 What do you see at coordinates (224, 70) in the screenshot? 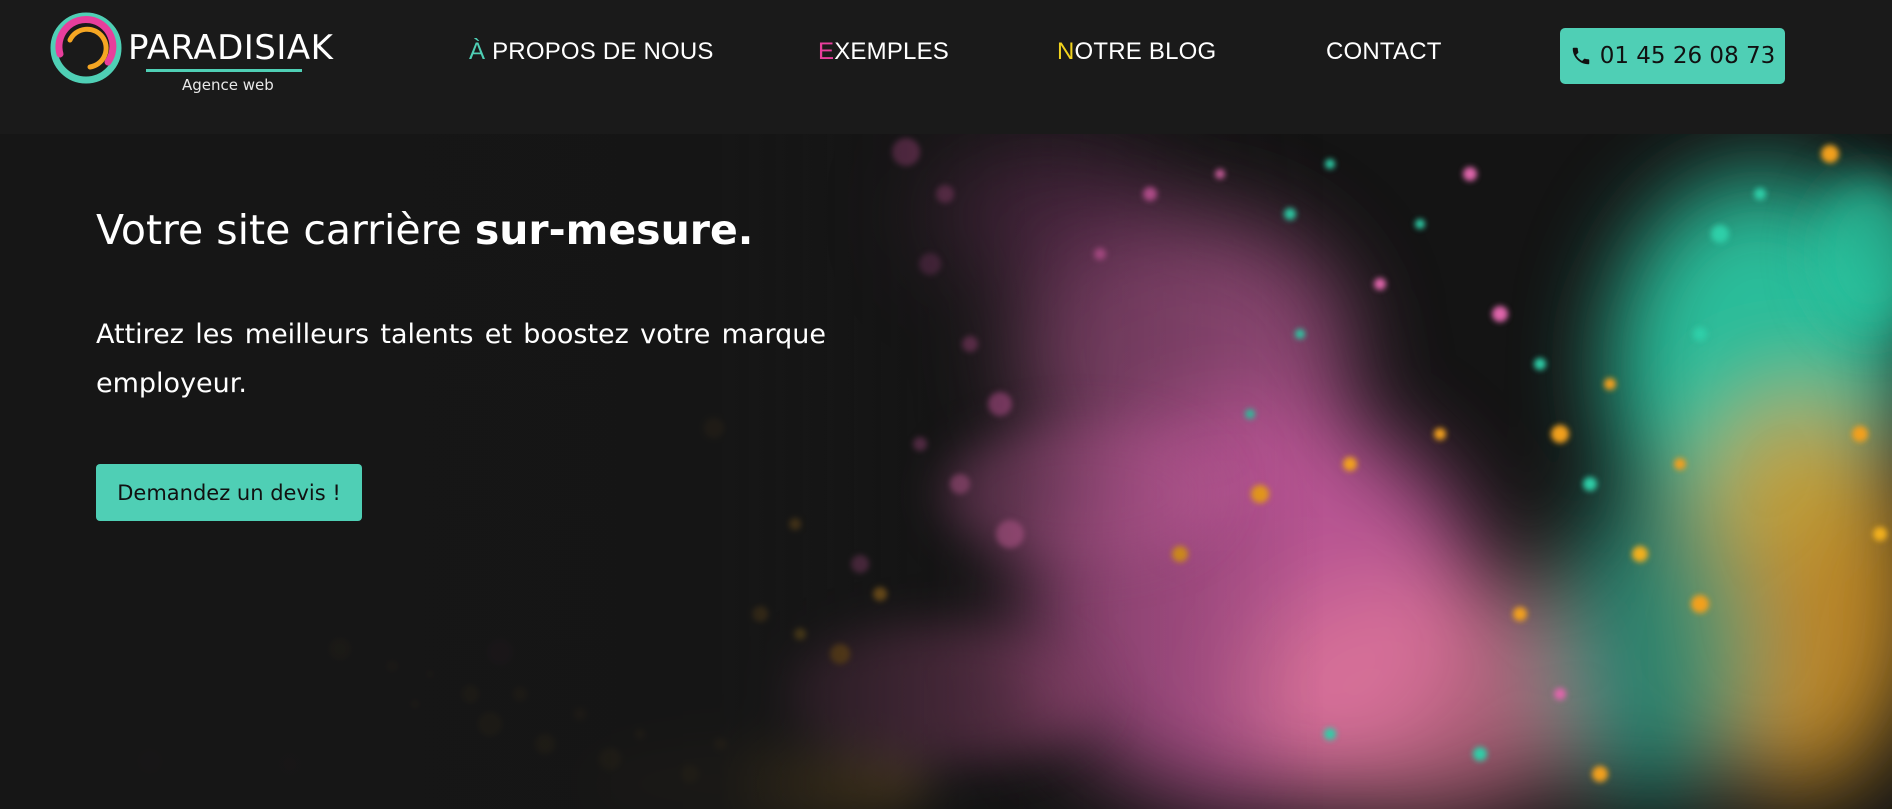
I see `logo-underline` at bounding box center [224, 70].